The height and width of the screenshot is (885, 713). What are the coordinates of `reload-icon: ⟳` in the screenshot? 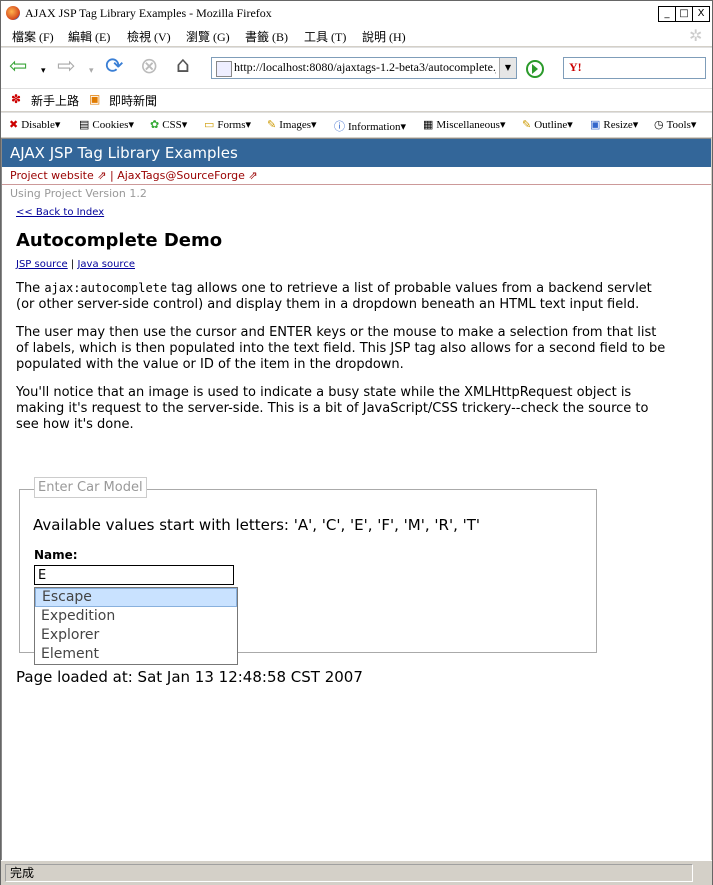 It's located at (114, 67).